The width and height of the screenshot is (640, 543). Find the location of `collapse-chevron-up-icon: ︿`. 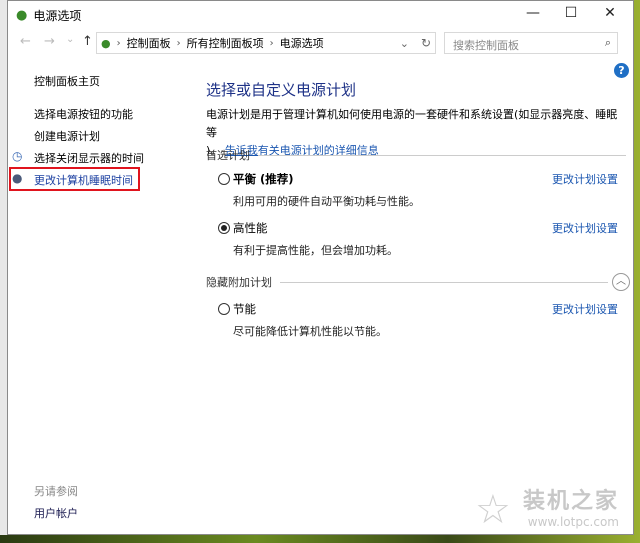

collapse-chevron-up-icon: ︿ is located at coordinates (621, 282).